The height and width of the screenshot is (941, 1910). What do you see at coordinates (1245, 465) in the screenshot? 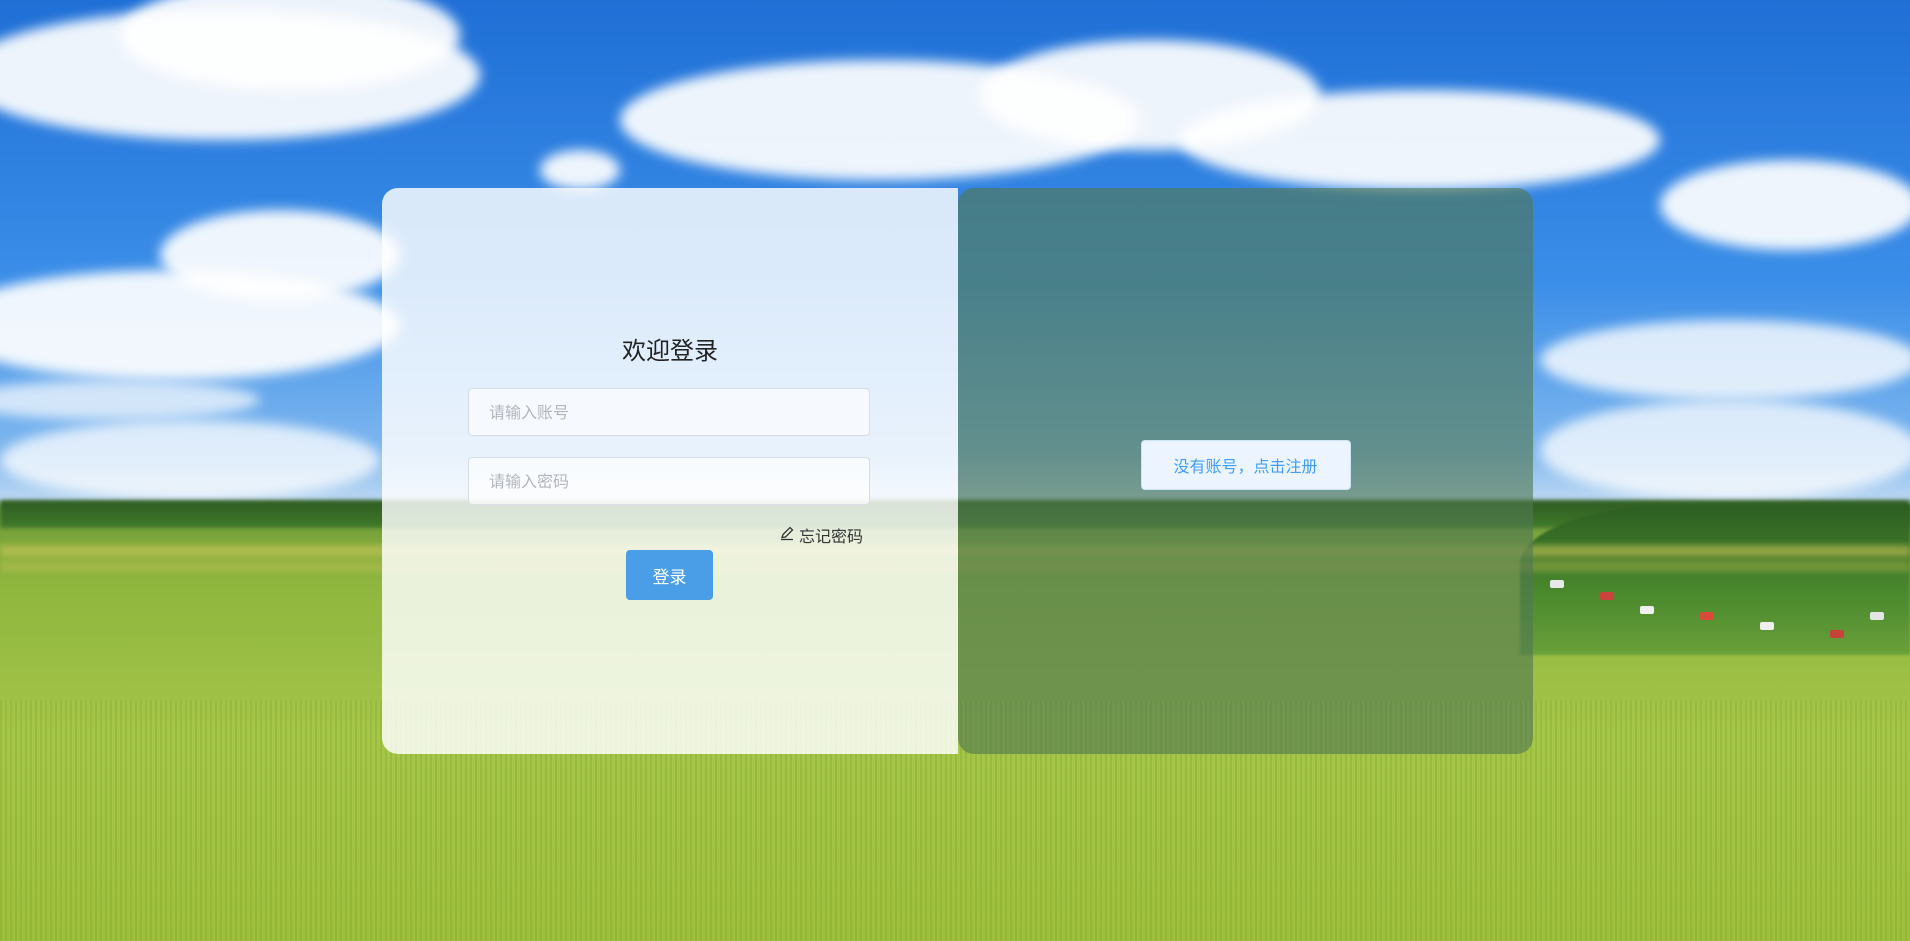
I see `register-button: 没有账号，点击注册` at bounding box center [1245, 465].